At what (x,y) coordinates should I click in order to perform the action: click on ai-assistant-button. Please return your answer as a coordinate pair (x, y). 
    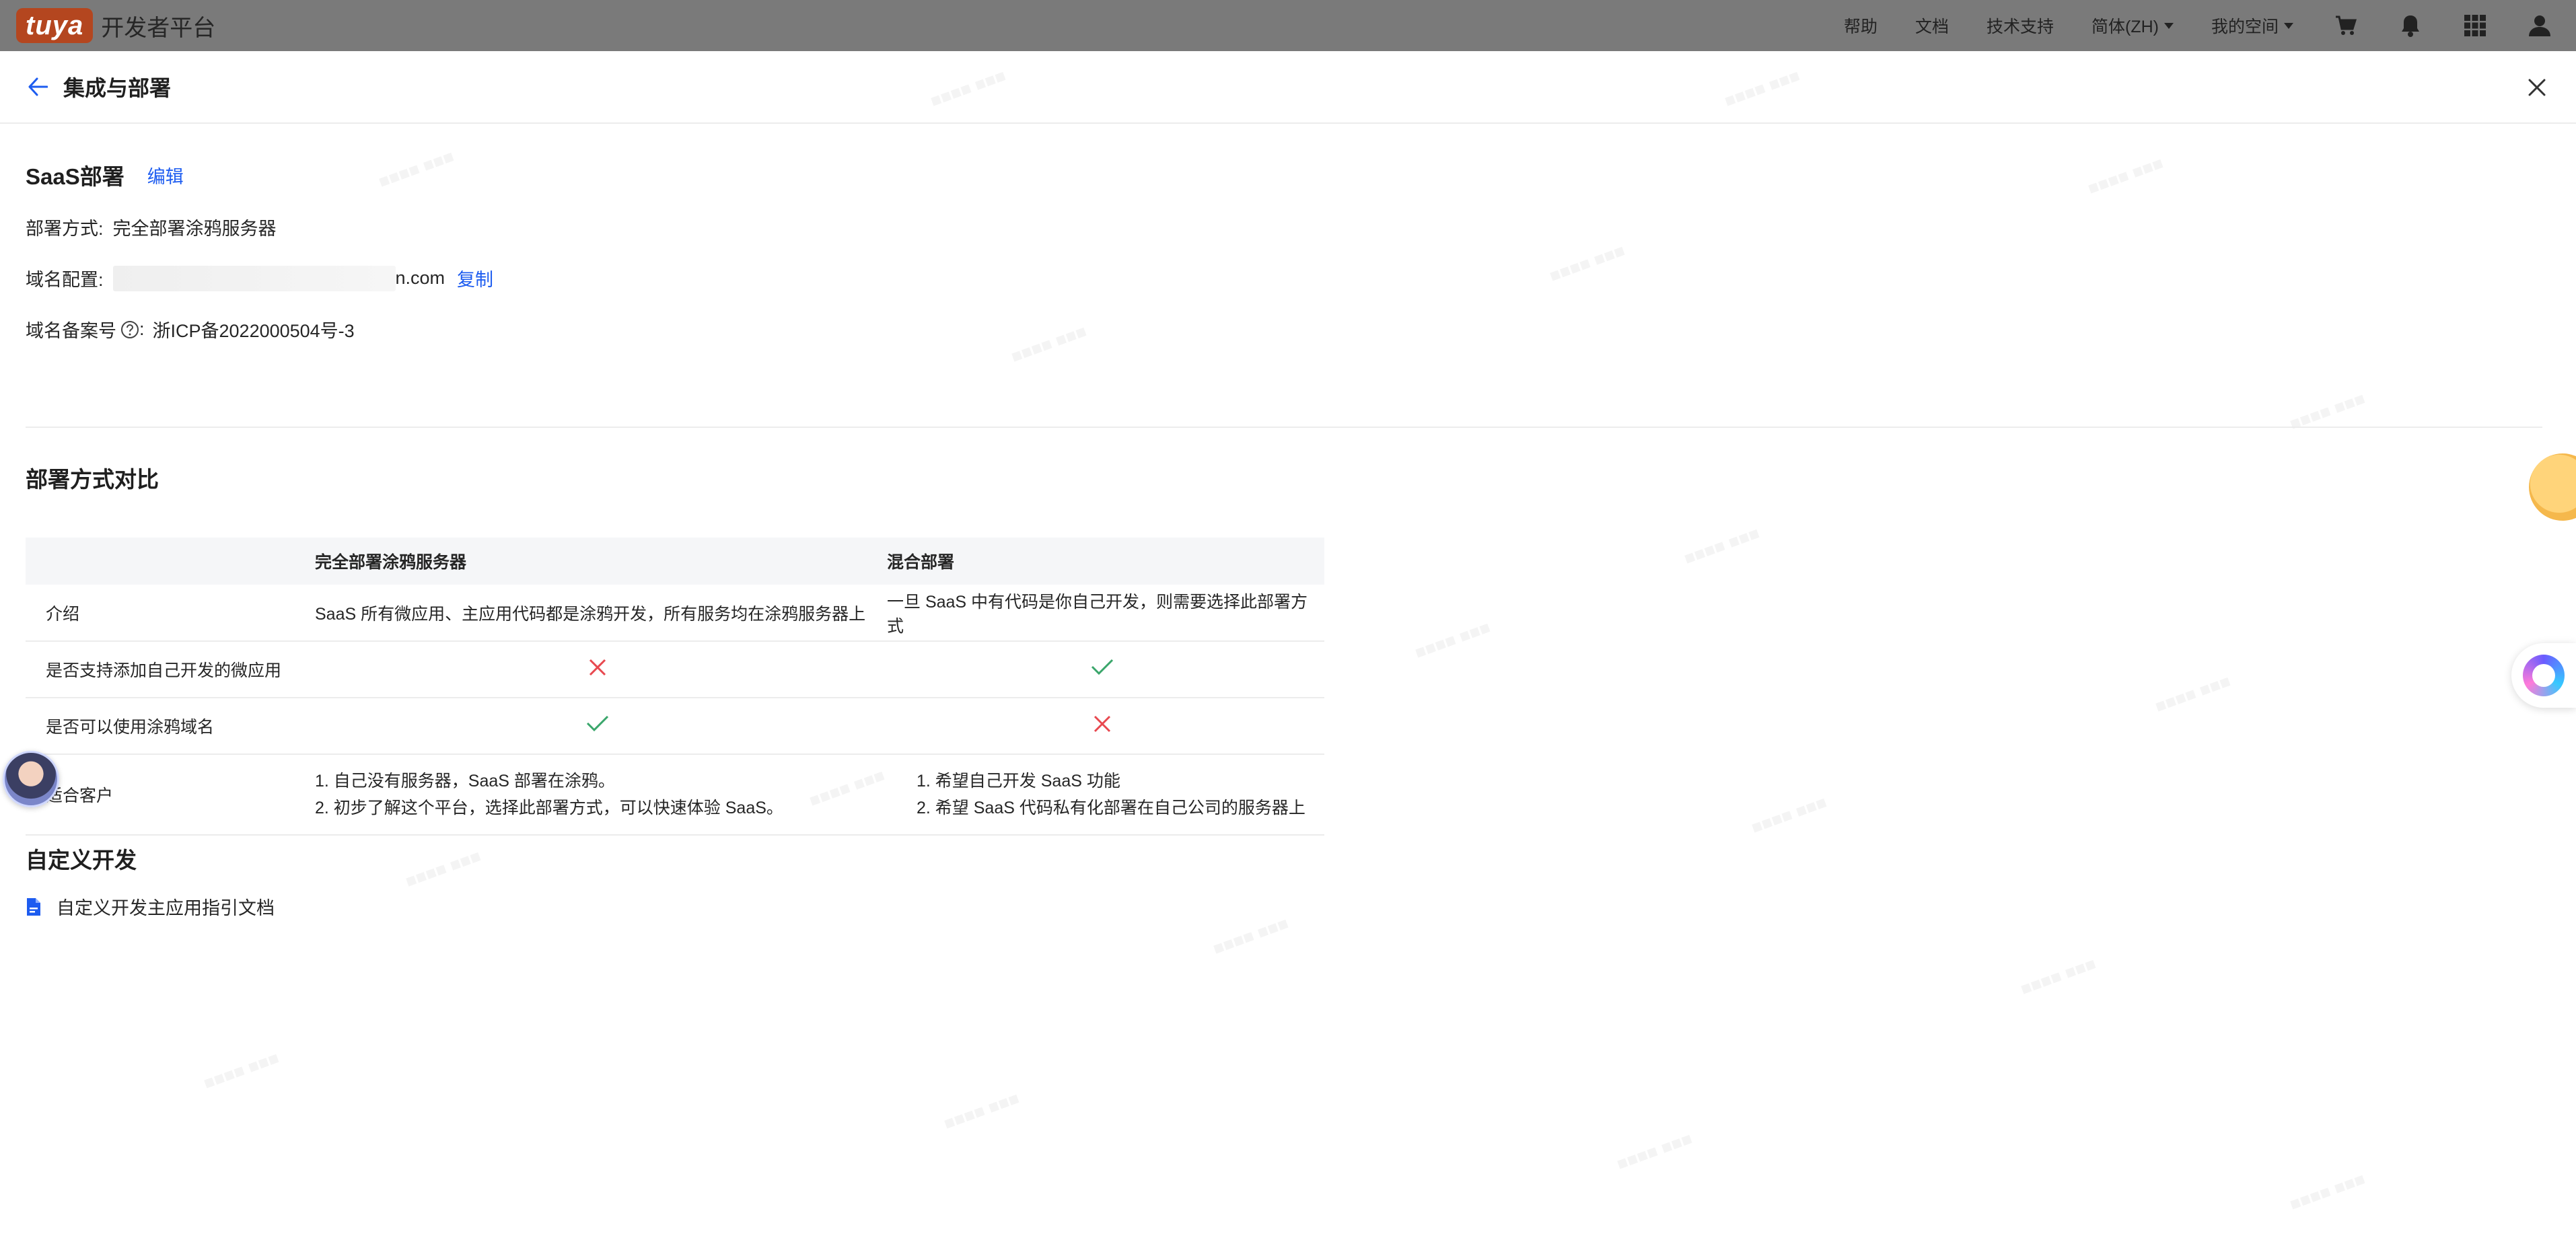
    Looking at the image, I should click on (2543, 675).